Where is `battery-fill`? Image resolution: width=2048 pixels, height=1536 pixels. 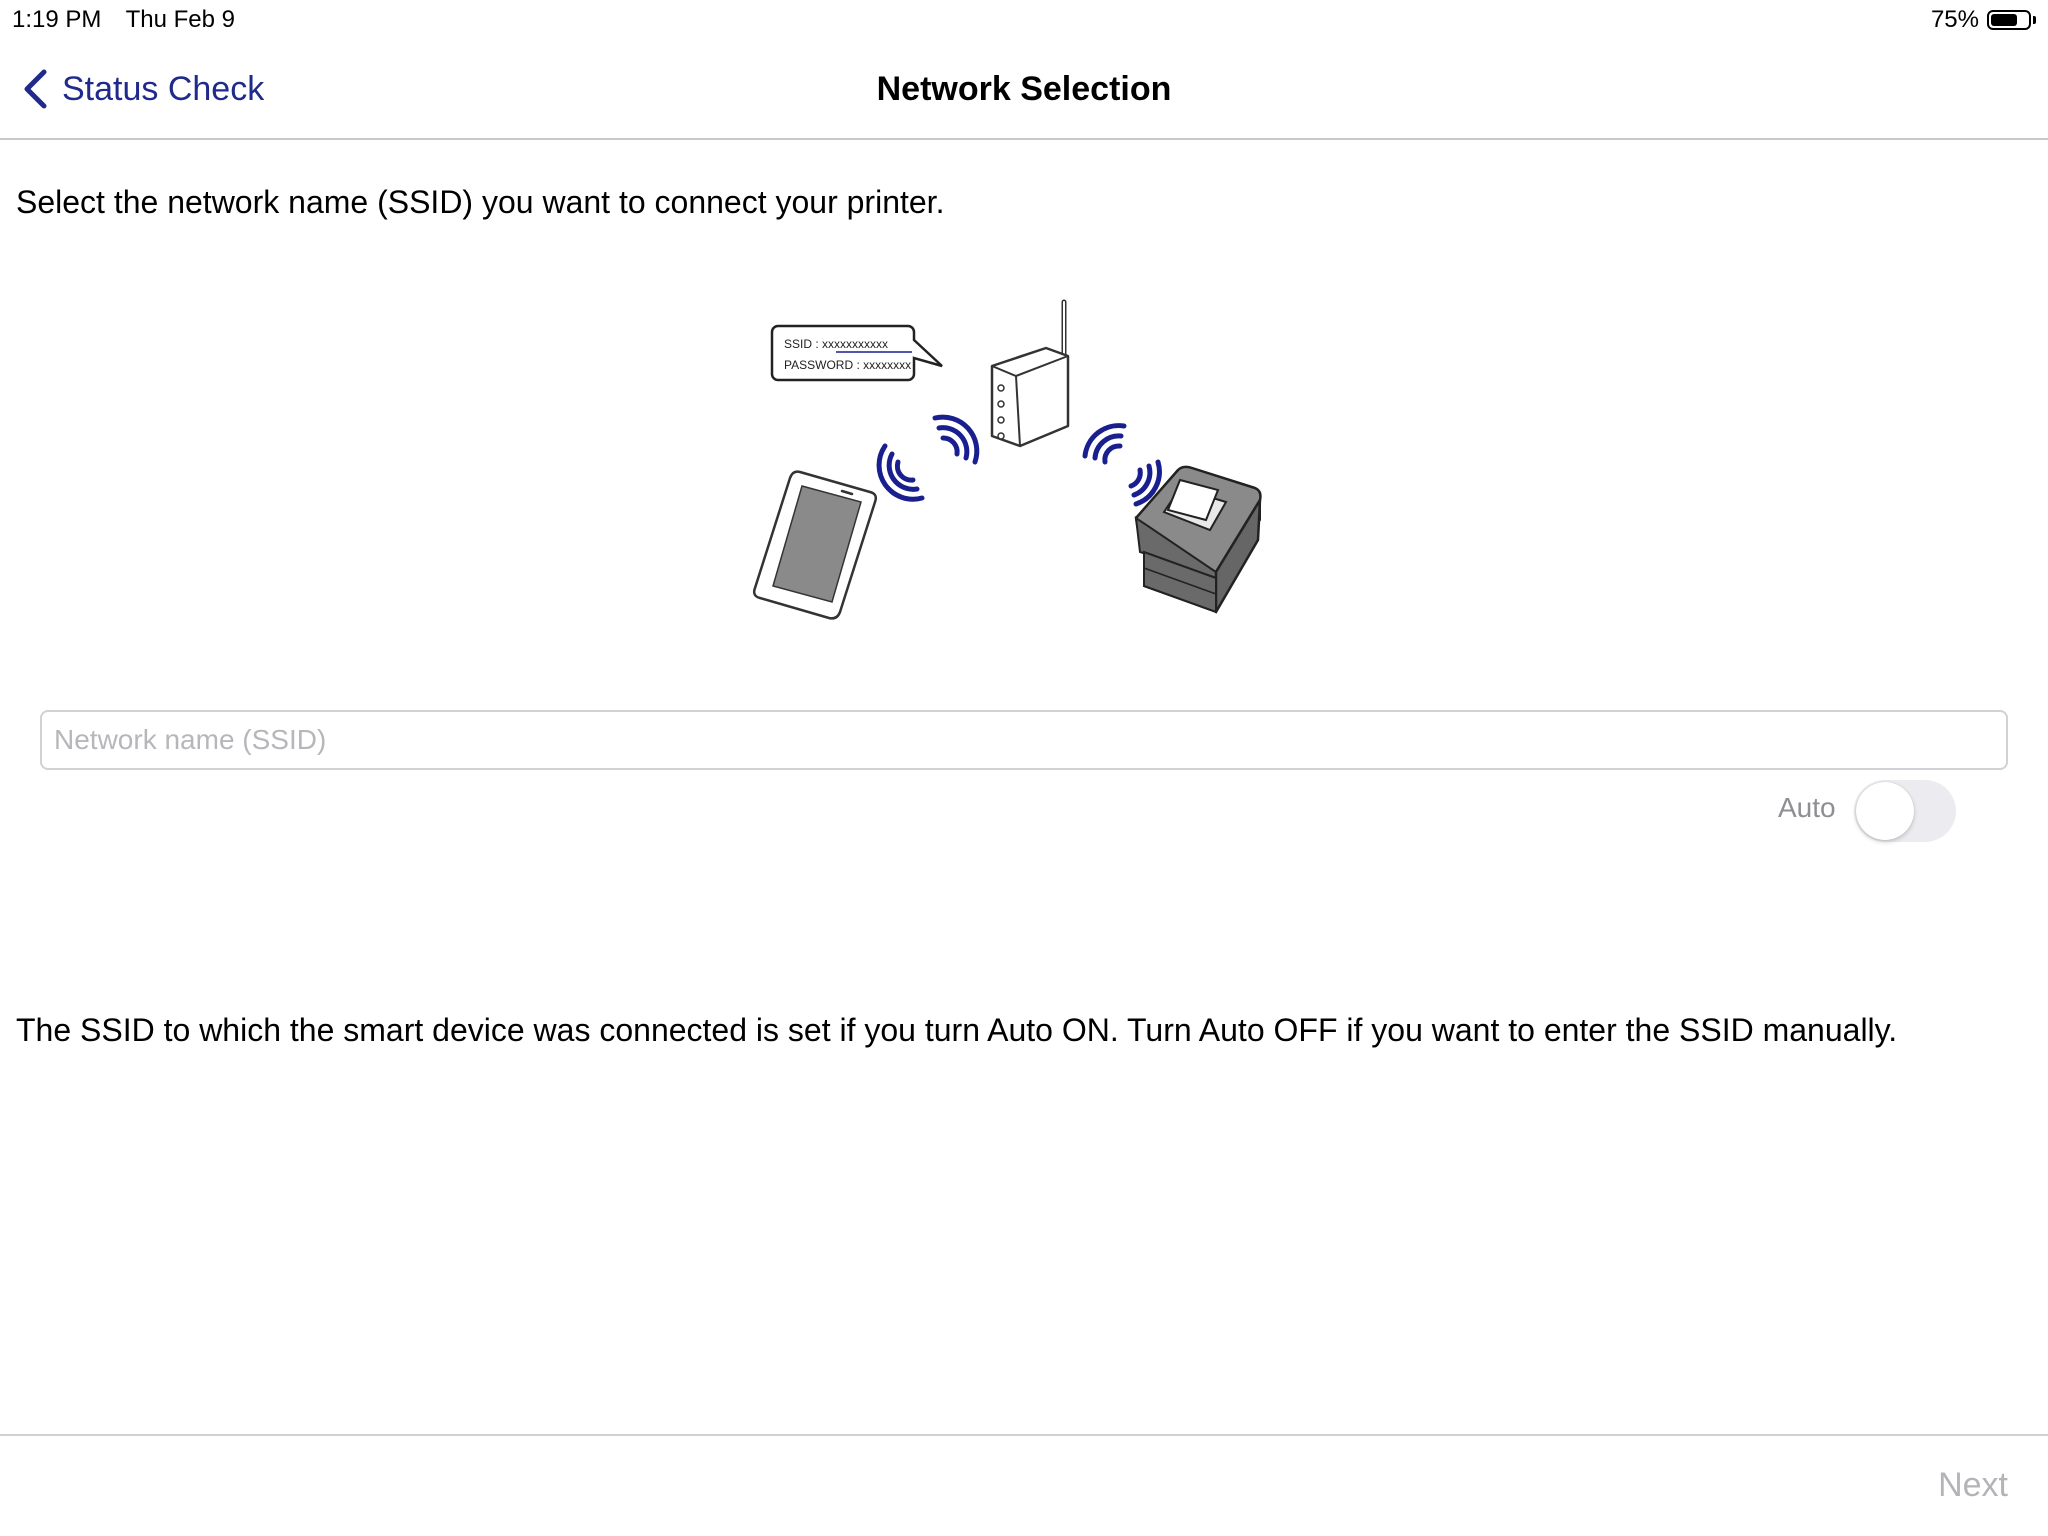
battery-fill is located at coordinates (2004, 20).